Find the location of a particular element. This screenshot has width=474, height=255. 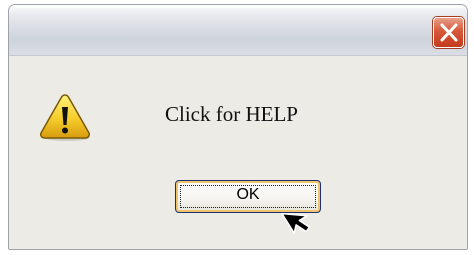

close-icon is located at coordinates (449, 32).